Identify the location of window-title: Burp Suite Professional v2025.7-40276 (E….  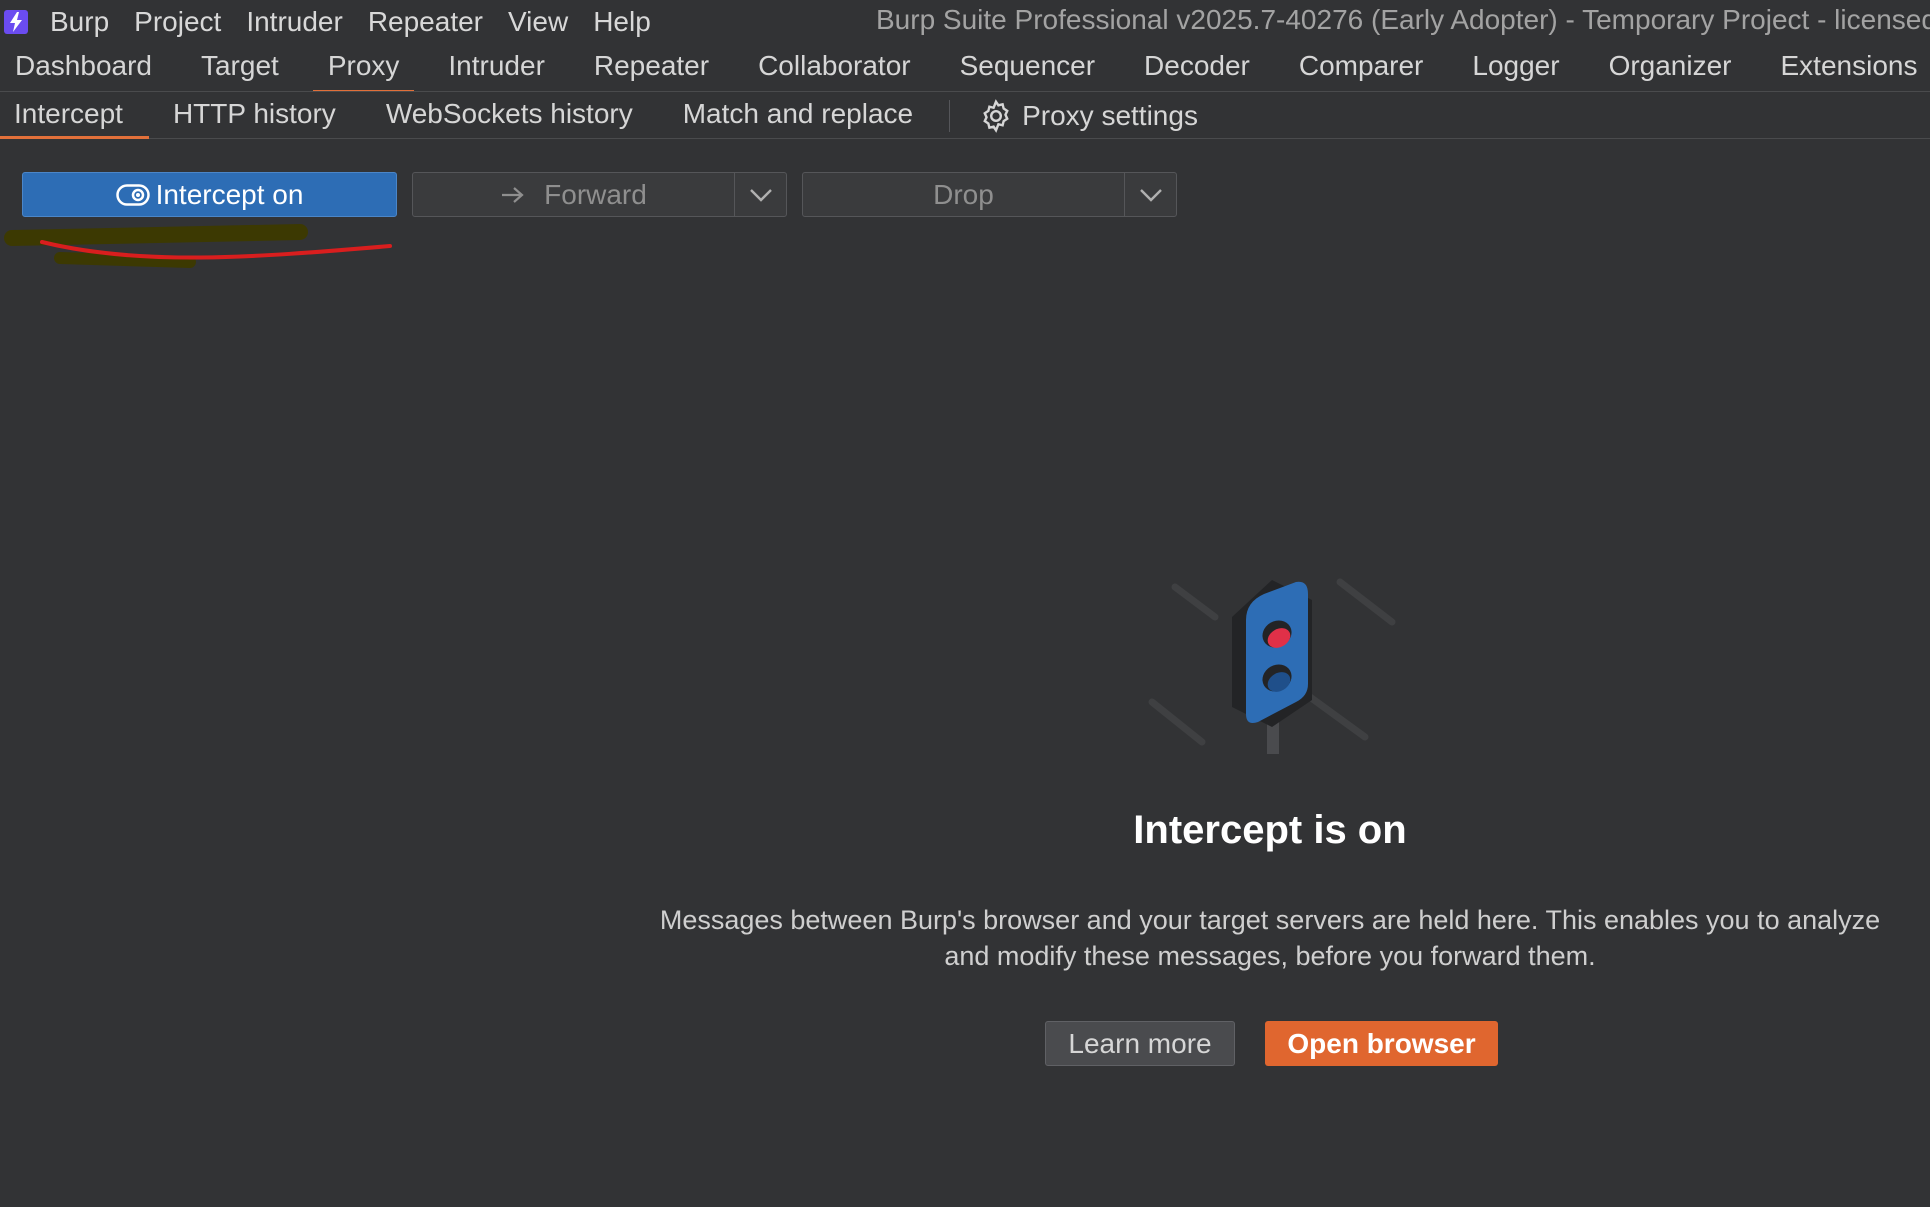
(1403, 19).